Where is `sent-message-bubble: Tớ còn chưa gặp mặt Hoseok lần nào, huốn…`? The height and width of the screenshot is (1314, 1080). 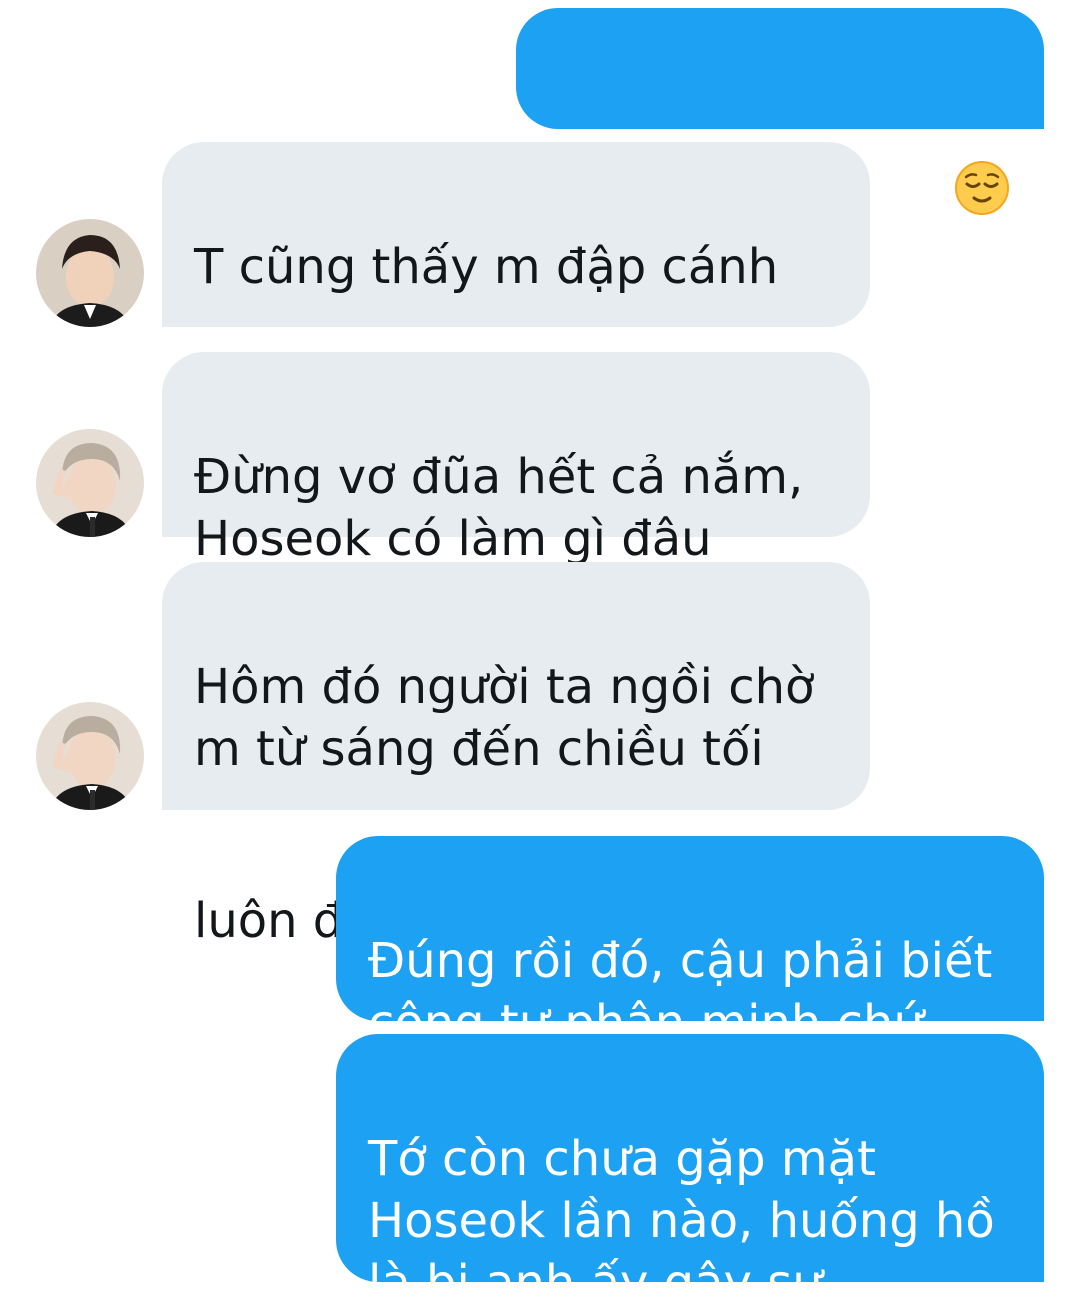 sent-message-bubble: Tớ còn chưa gặp mặt Hoseok lần nào, huốn… is located at coordinates (690, 1172).